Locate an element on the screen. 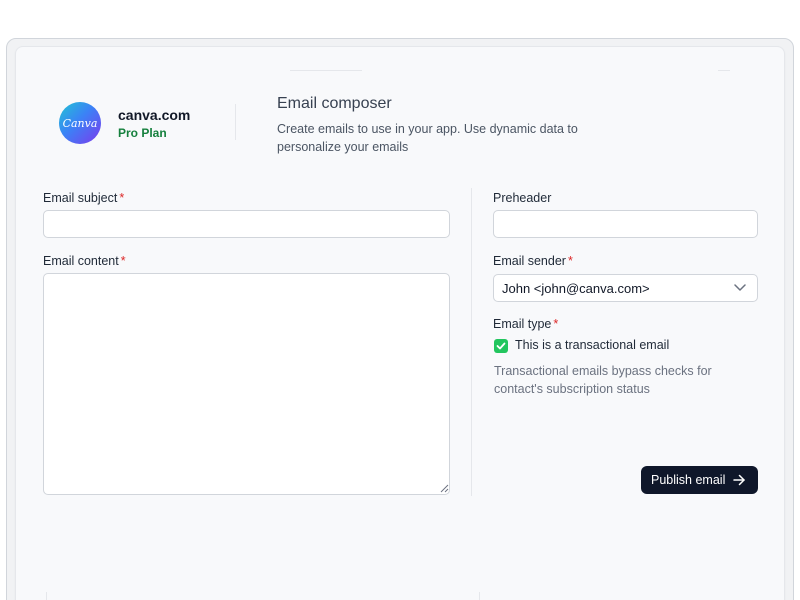  resize-handle-icon is located at coordinates (444, 488).